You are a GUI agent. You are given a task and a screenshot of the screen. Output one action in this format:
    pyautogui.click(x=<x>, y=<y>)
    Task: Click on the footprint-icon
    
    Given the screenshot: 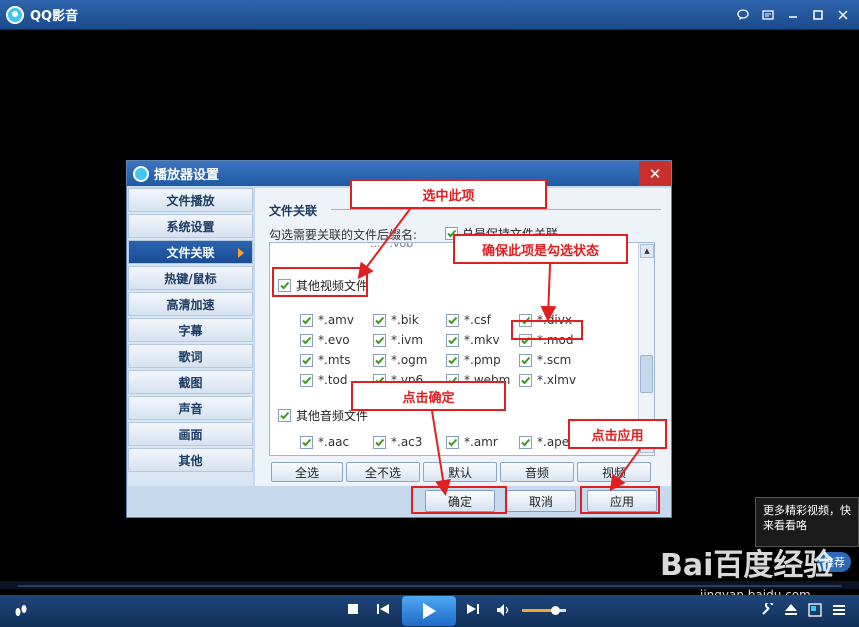 What is the action you would take?
    pyautogui.click(x=21, y=612)
    